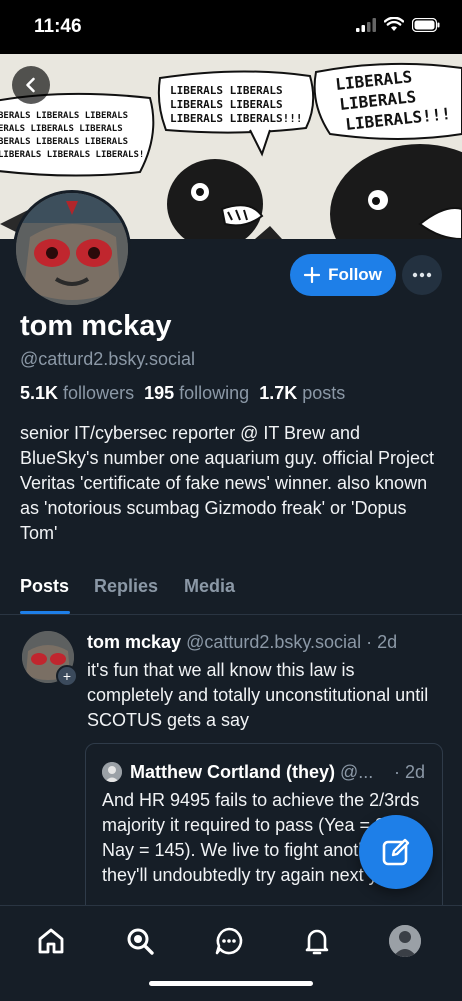 This screenshot has height=1001, width=462. I want to click on search-icon, so click(140, 941).